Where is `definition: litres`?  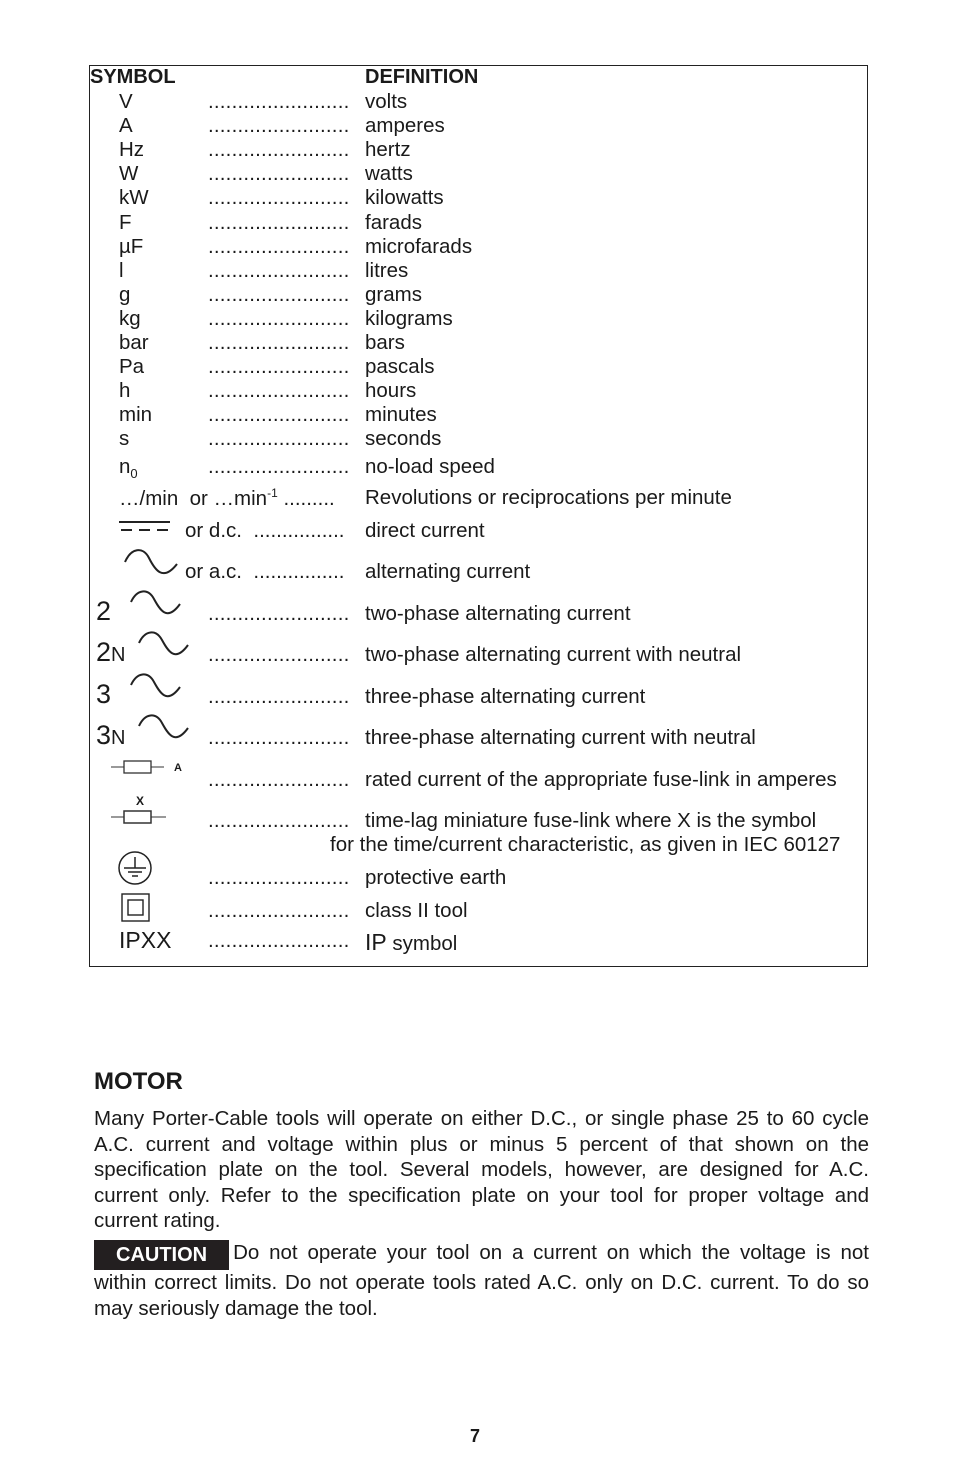
definition: litres is located at coordinates (387, 270).